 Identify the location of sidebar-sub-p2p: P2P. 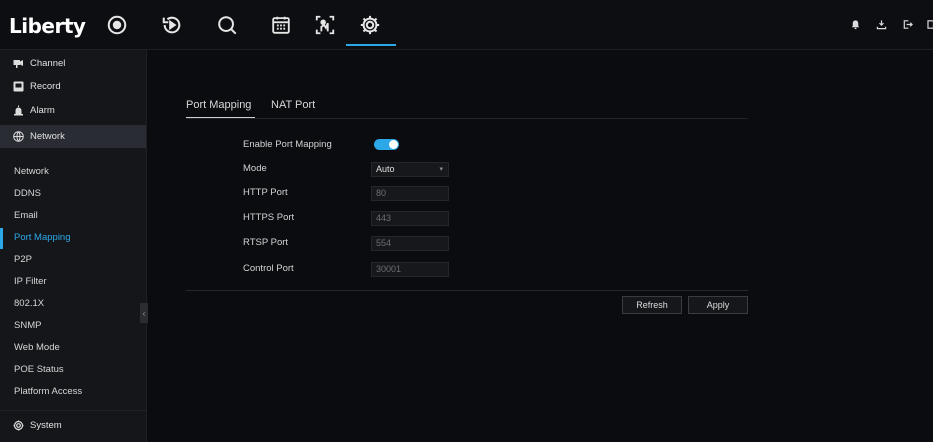
(23, 259).